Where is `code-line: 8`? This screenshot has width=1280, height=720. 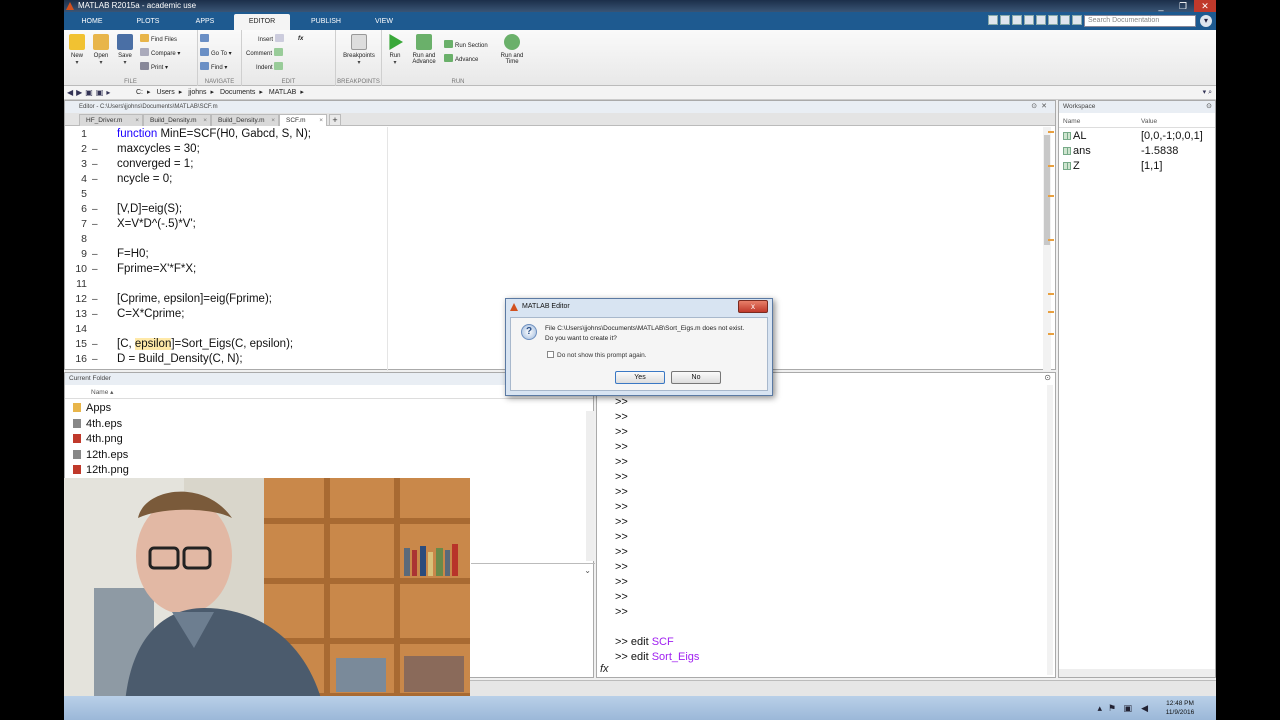
code-line: 8 is located at coordinates (555, 239).